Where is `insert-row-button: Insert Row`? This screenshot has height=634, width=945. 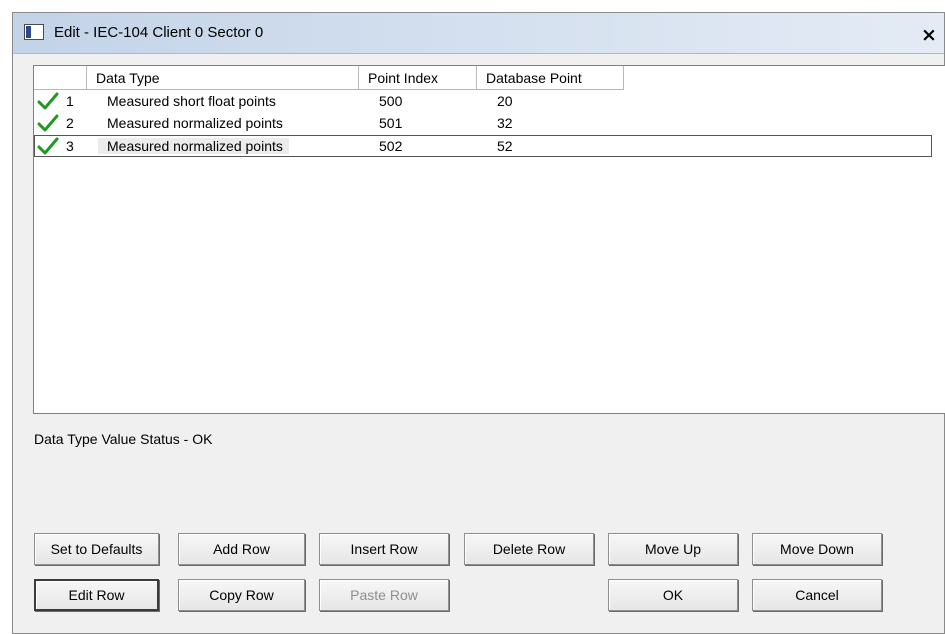
insert-row-button: Insert Row is located at coordinates (384, 549).